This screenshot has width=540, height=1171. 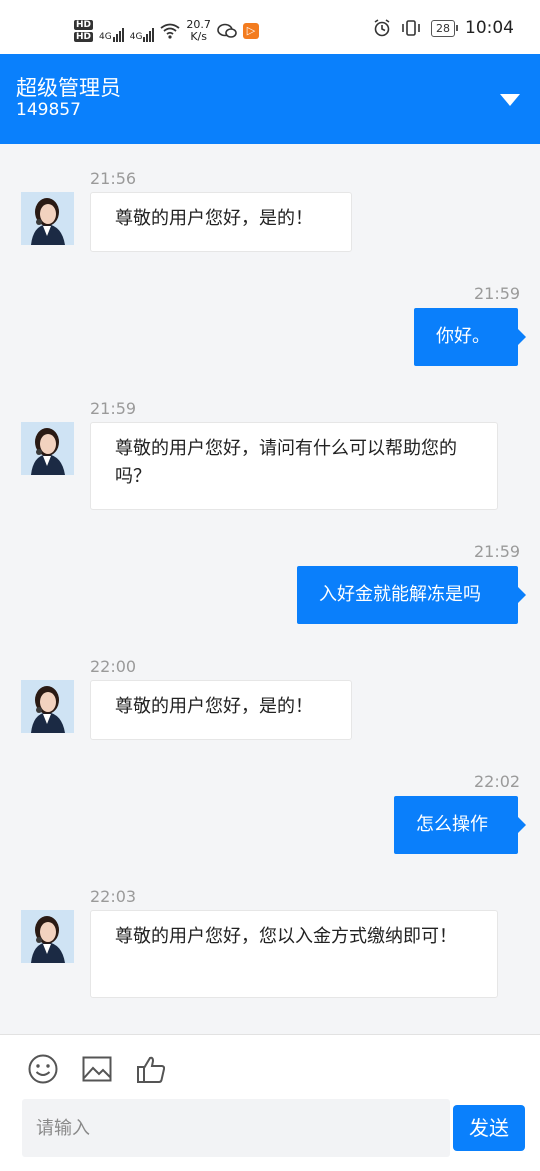 I want to click on hd-label-2: HD, so click(x=84, y=37).